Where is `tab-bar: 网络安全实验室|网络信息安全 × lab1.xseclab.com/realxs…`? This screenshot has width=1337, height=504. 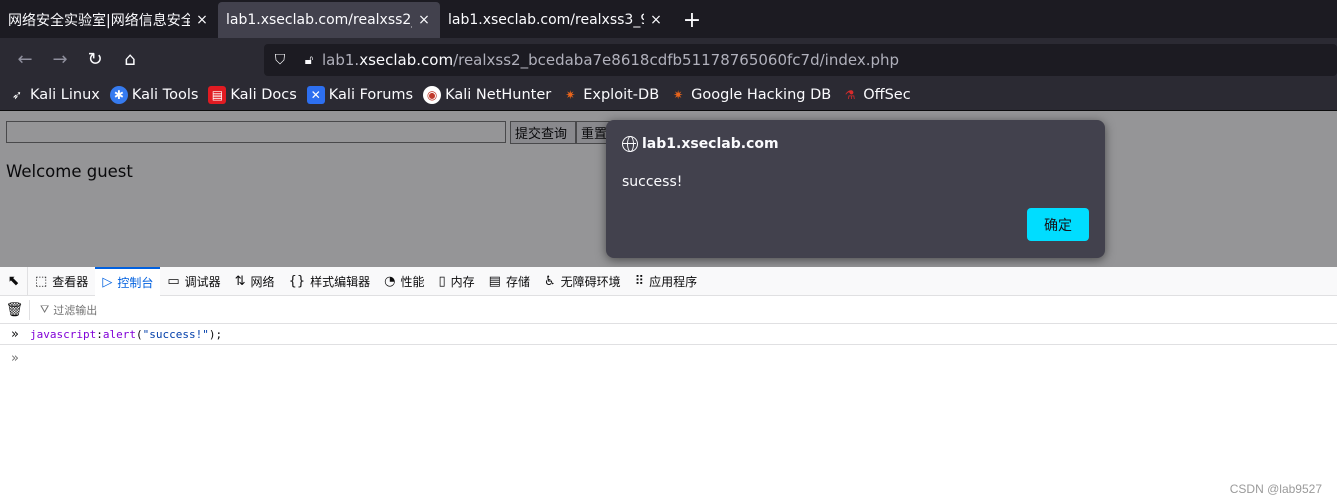 tab-bar: 网络安全实验室|网络信息安全 × lab1.xseclab.com/realxs… is located at coordinates (668, 19).